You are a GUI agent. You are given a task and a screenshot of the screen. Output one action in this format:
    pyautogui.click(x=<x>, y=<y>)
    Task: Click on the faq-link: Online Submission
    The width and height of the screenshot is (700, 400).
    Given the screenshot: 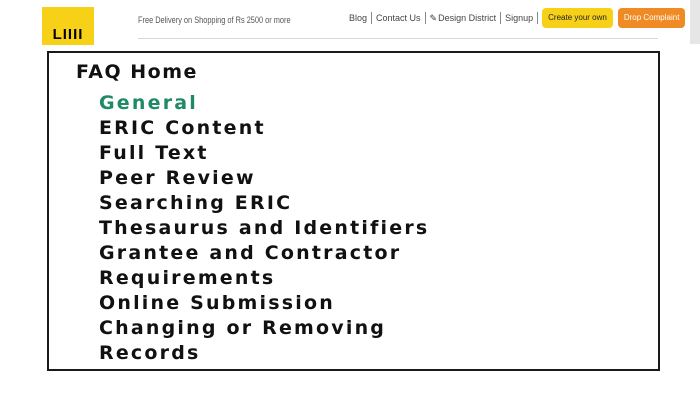 What is the action you would take?
    pyautogui.click(x=264, y=303)
    